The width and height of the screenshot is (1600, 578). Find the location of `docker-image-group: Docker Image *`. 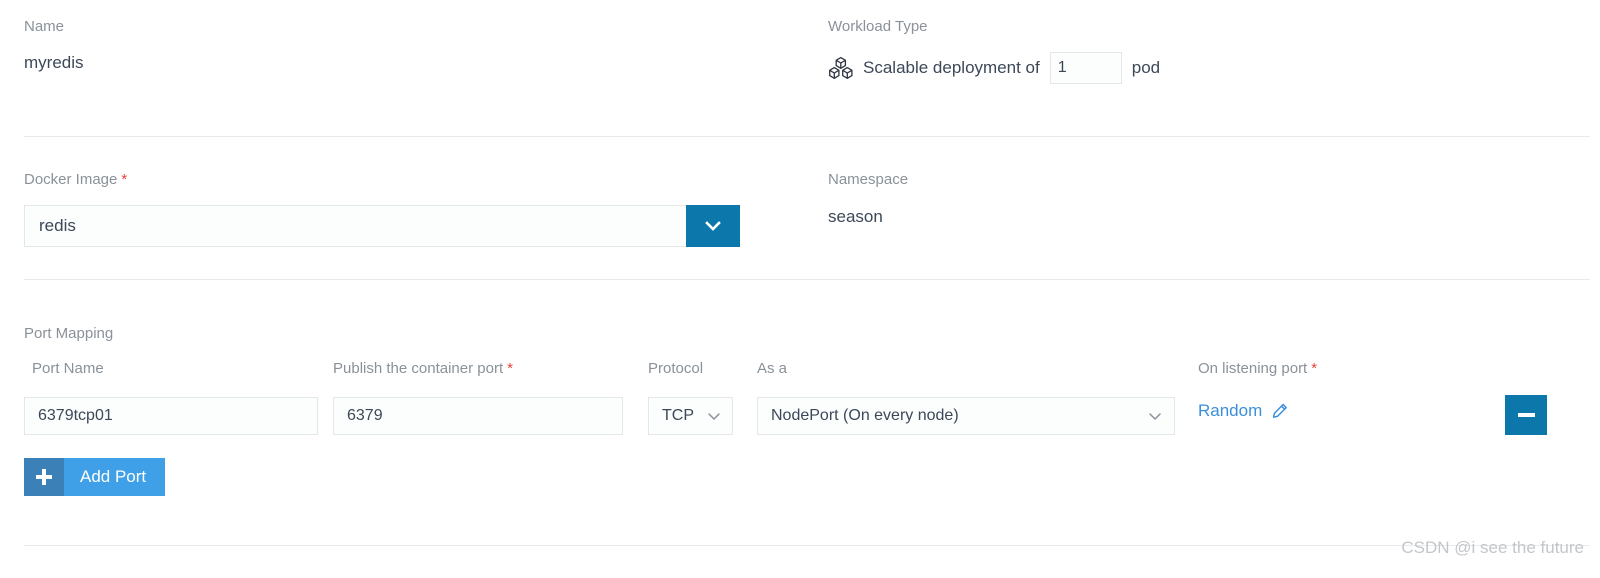

docker-image-group: Docker Image * is located at coordinates (382, 209).